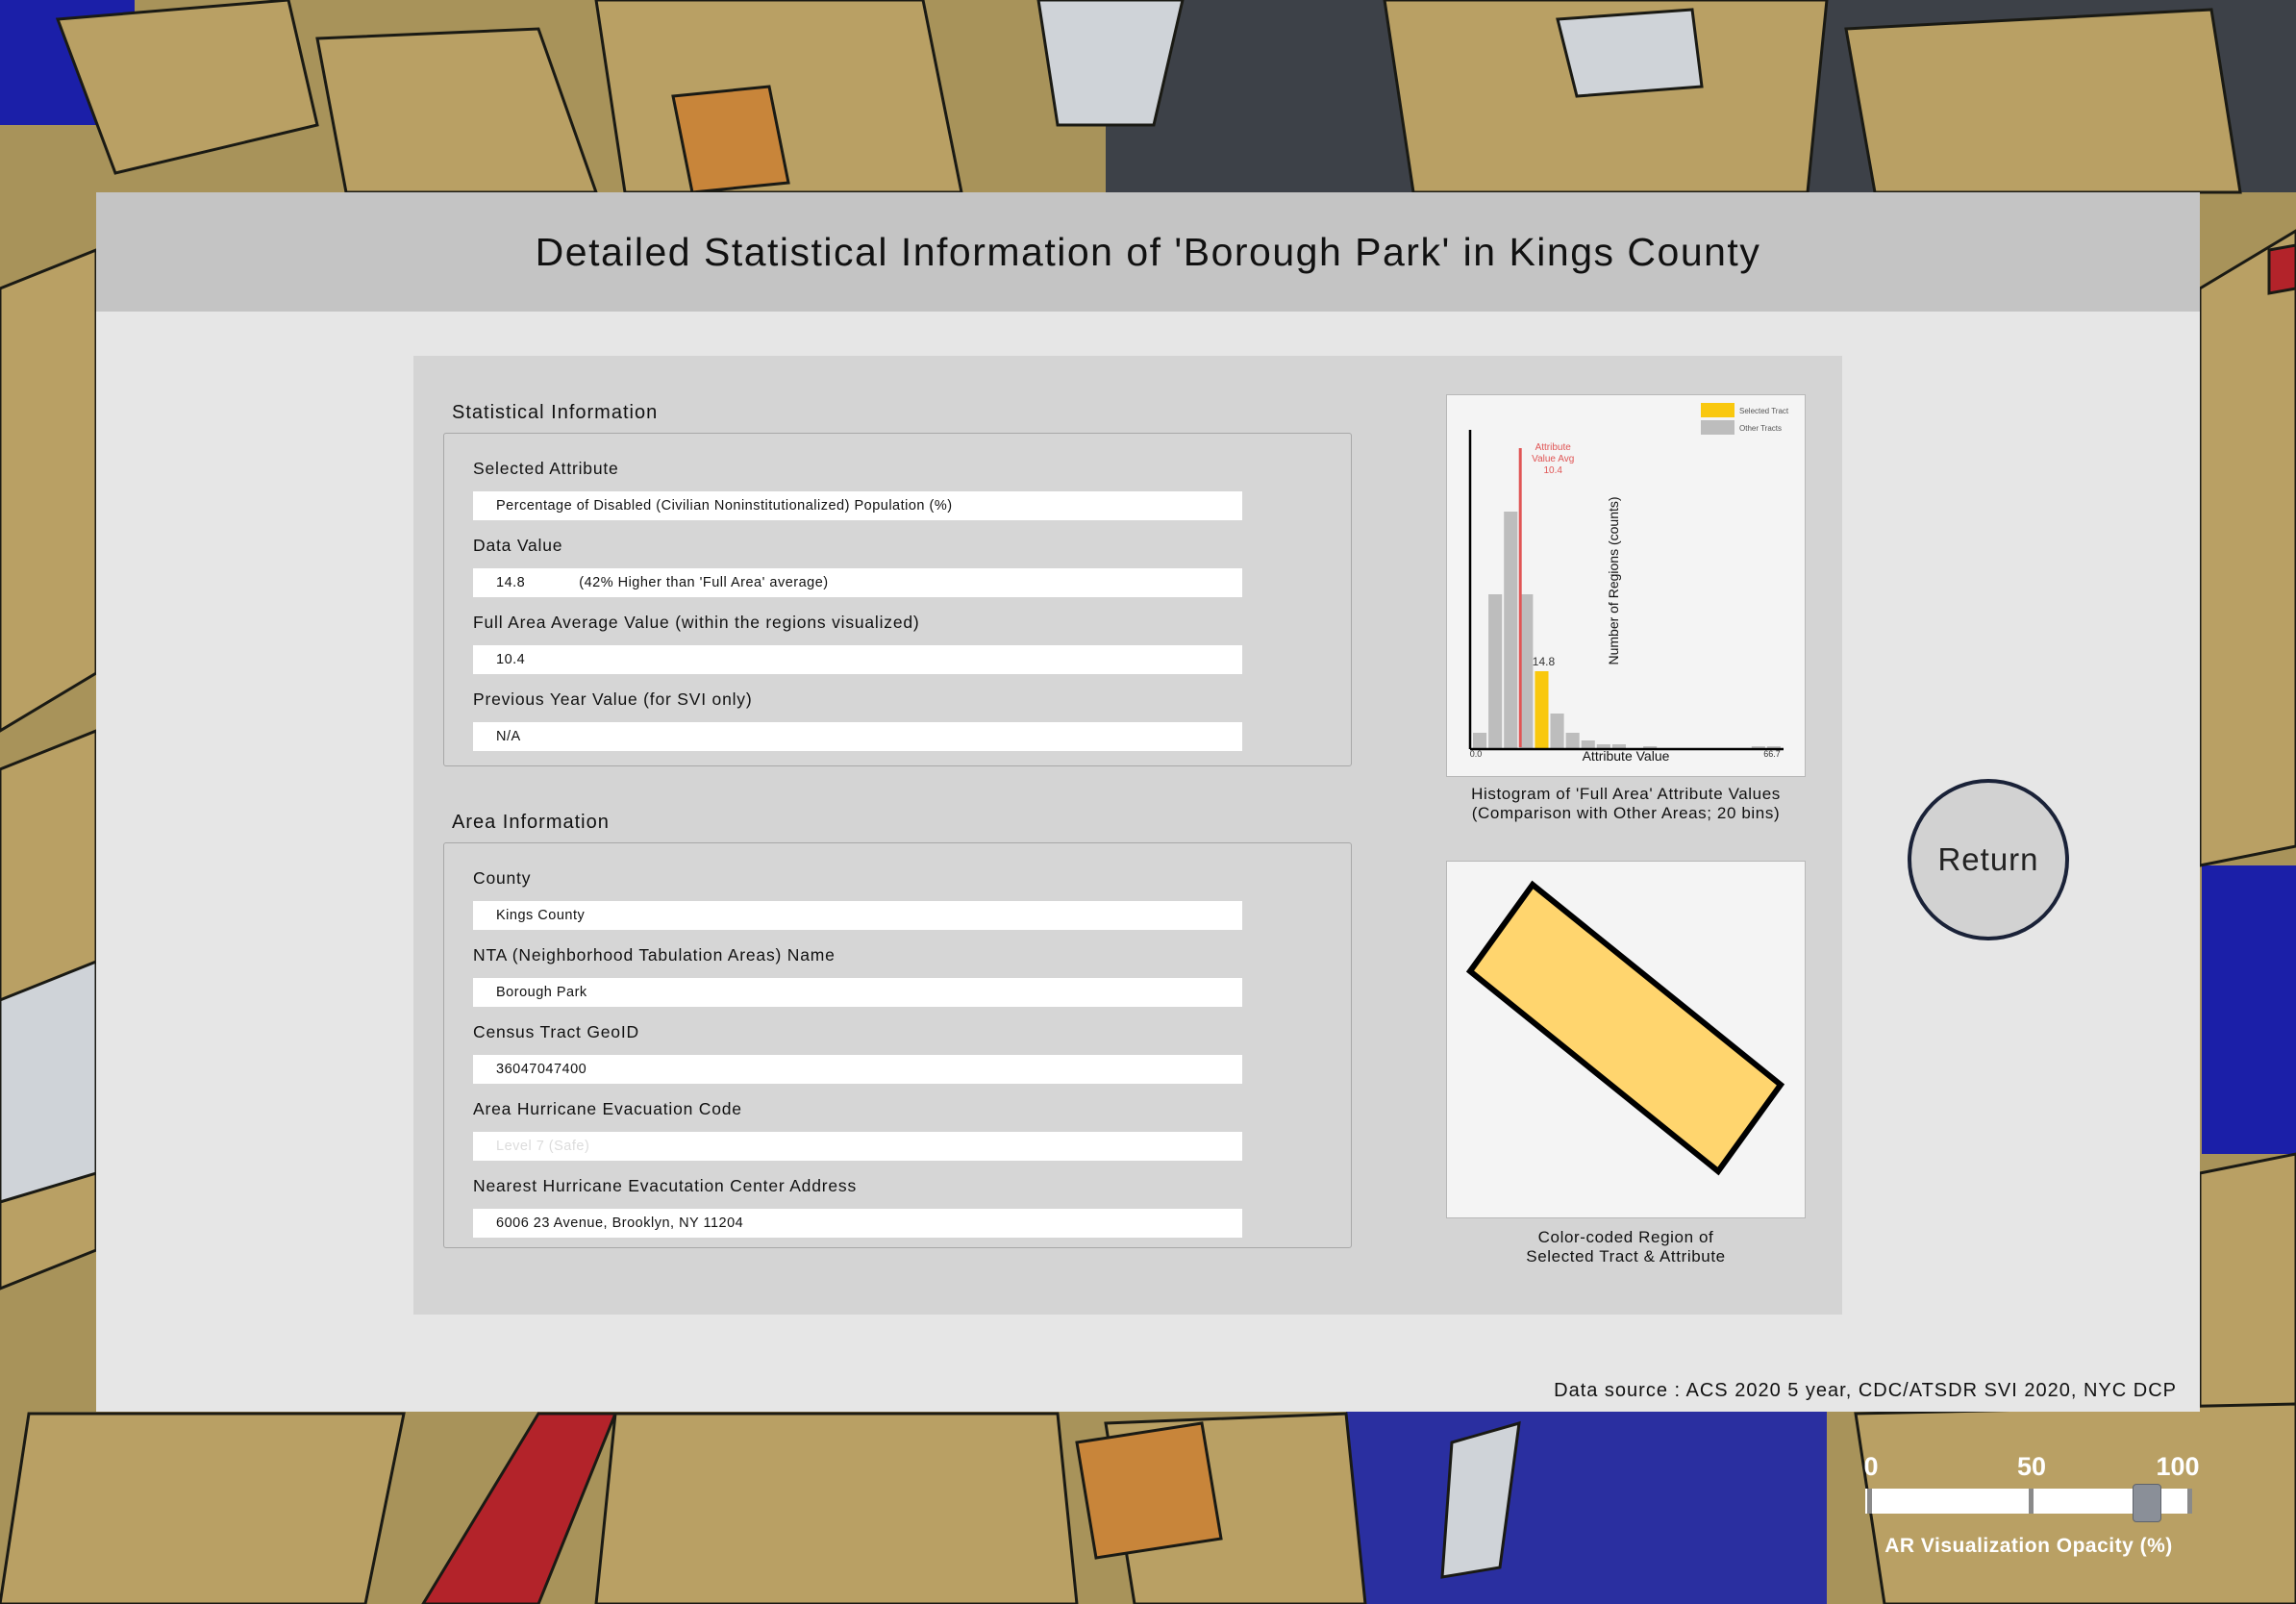 This screenshot has height=1604, width=2296. Describe the element at coordinates (546, 468) in the screenshot. I see `selected-attribute-label: Selected Attribute` at that location.